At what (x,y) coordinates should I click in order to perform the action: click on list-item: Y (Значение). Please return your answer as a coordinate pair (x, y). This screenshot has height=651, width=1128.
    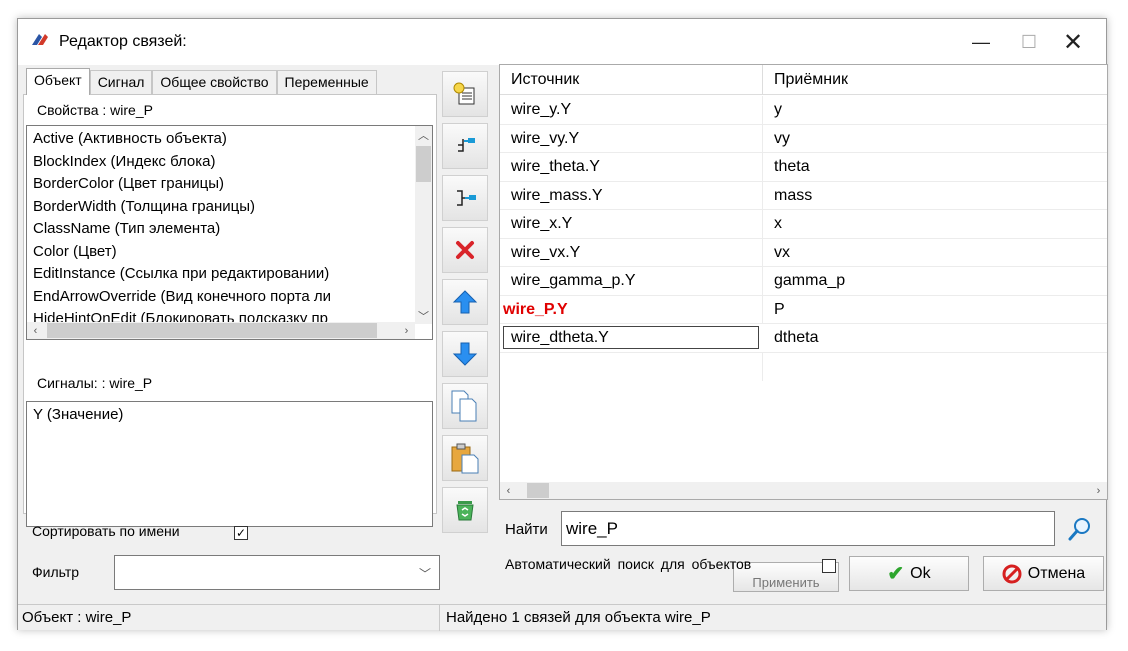
    Looking at the image, I should click on (75, 415).